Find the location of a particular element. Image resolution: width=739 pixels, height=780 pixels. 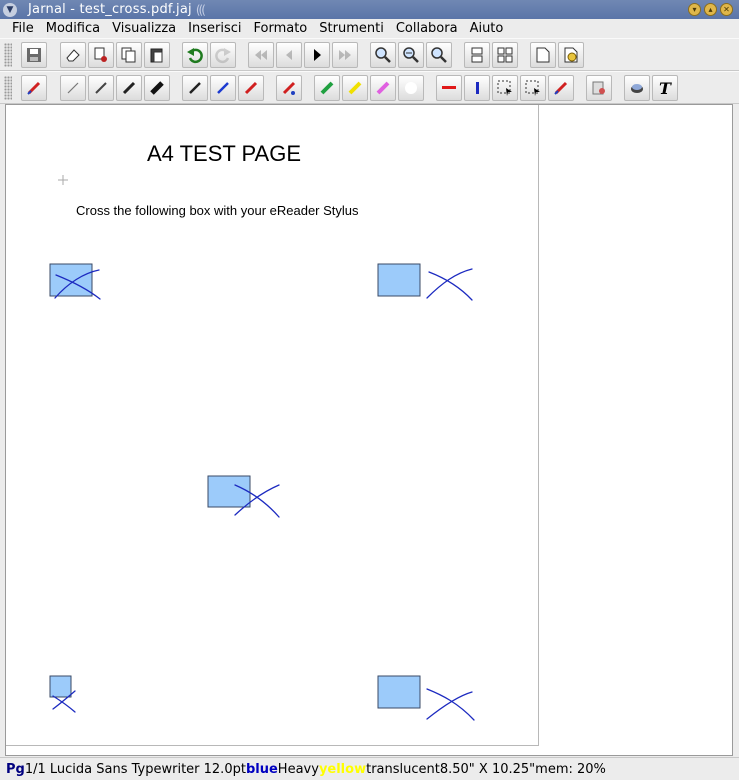

status-page-label: Pg is located at coordinates (15, 769).